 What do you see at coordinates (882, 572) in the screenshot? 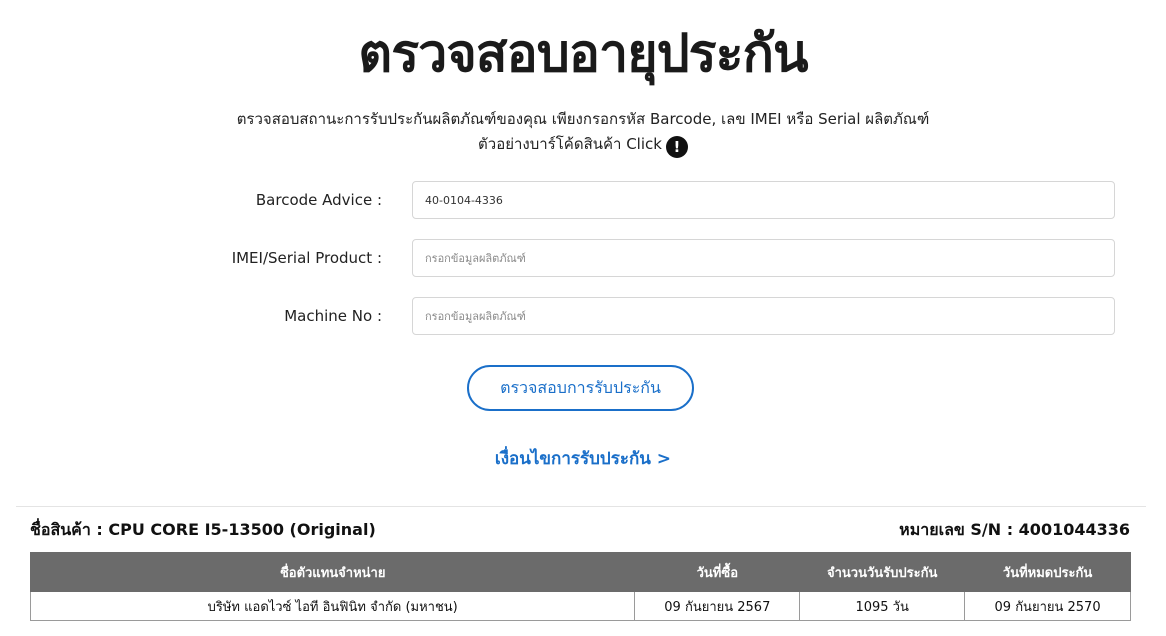
I see `header-warranty-days: จำนวนวันรับประกัน` at bounding box center [882, 572].